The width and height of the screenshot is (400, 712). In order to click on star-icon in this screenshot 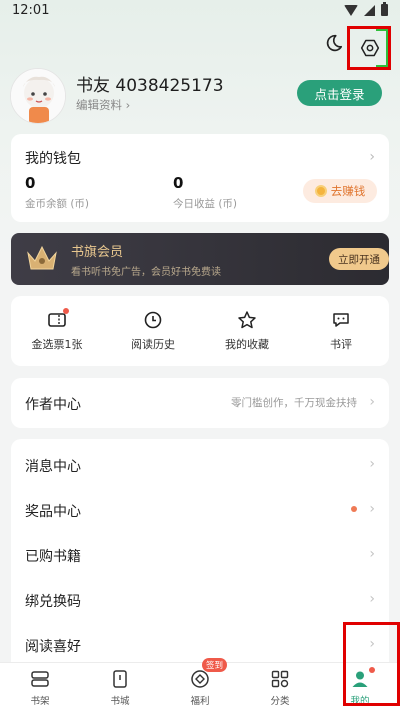, I will do `click(247, 320)`.